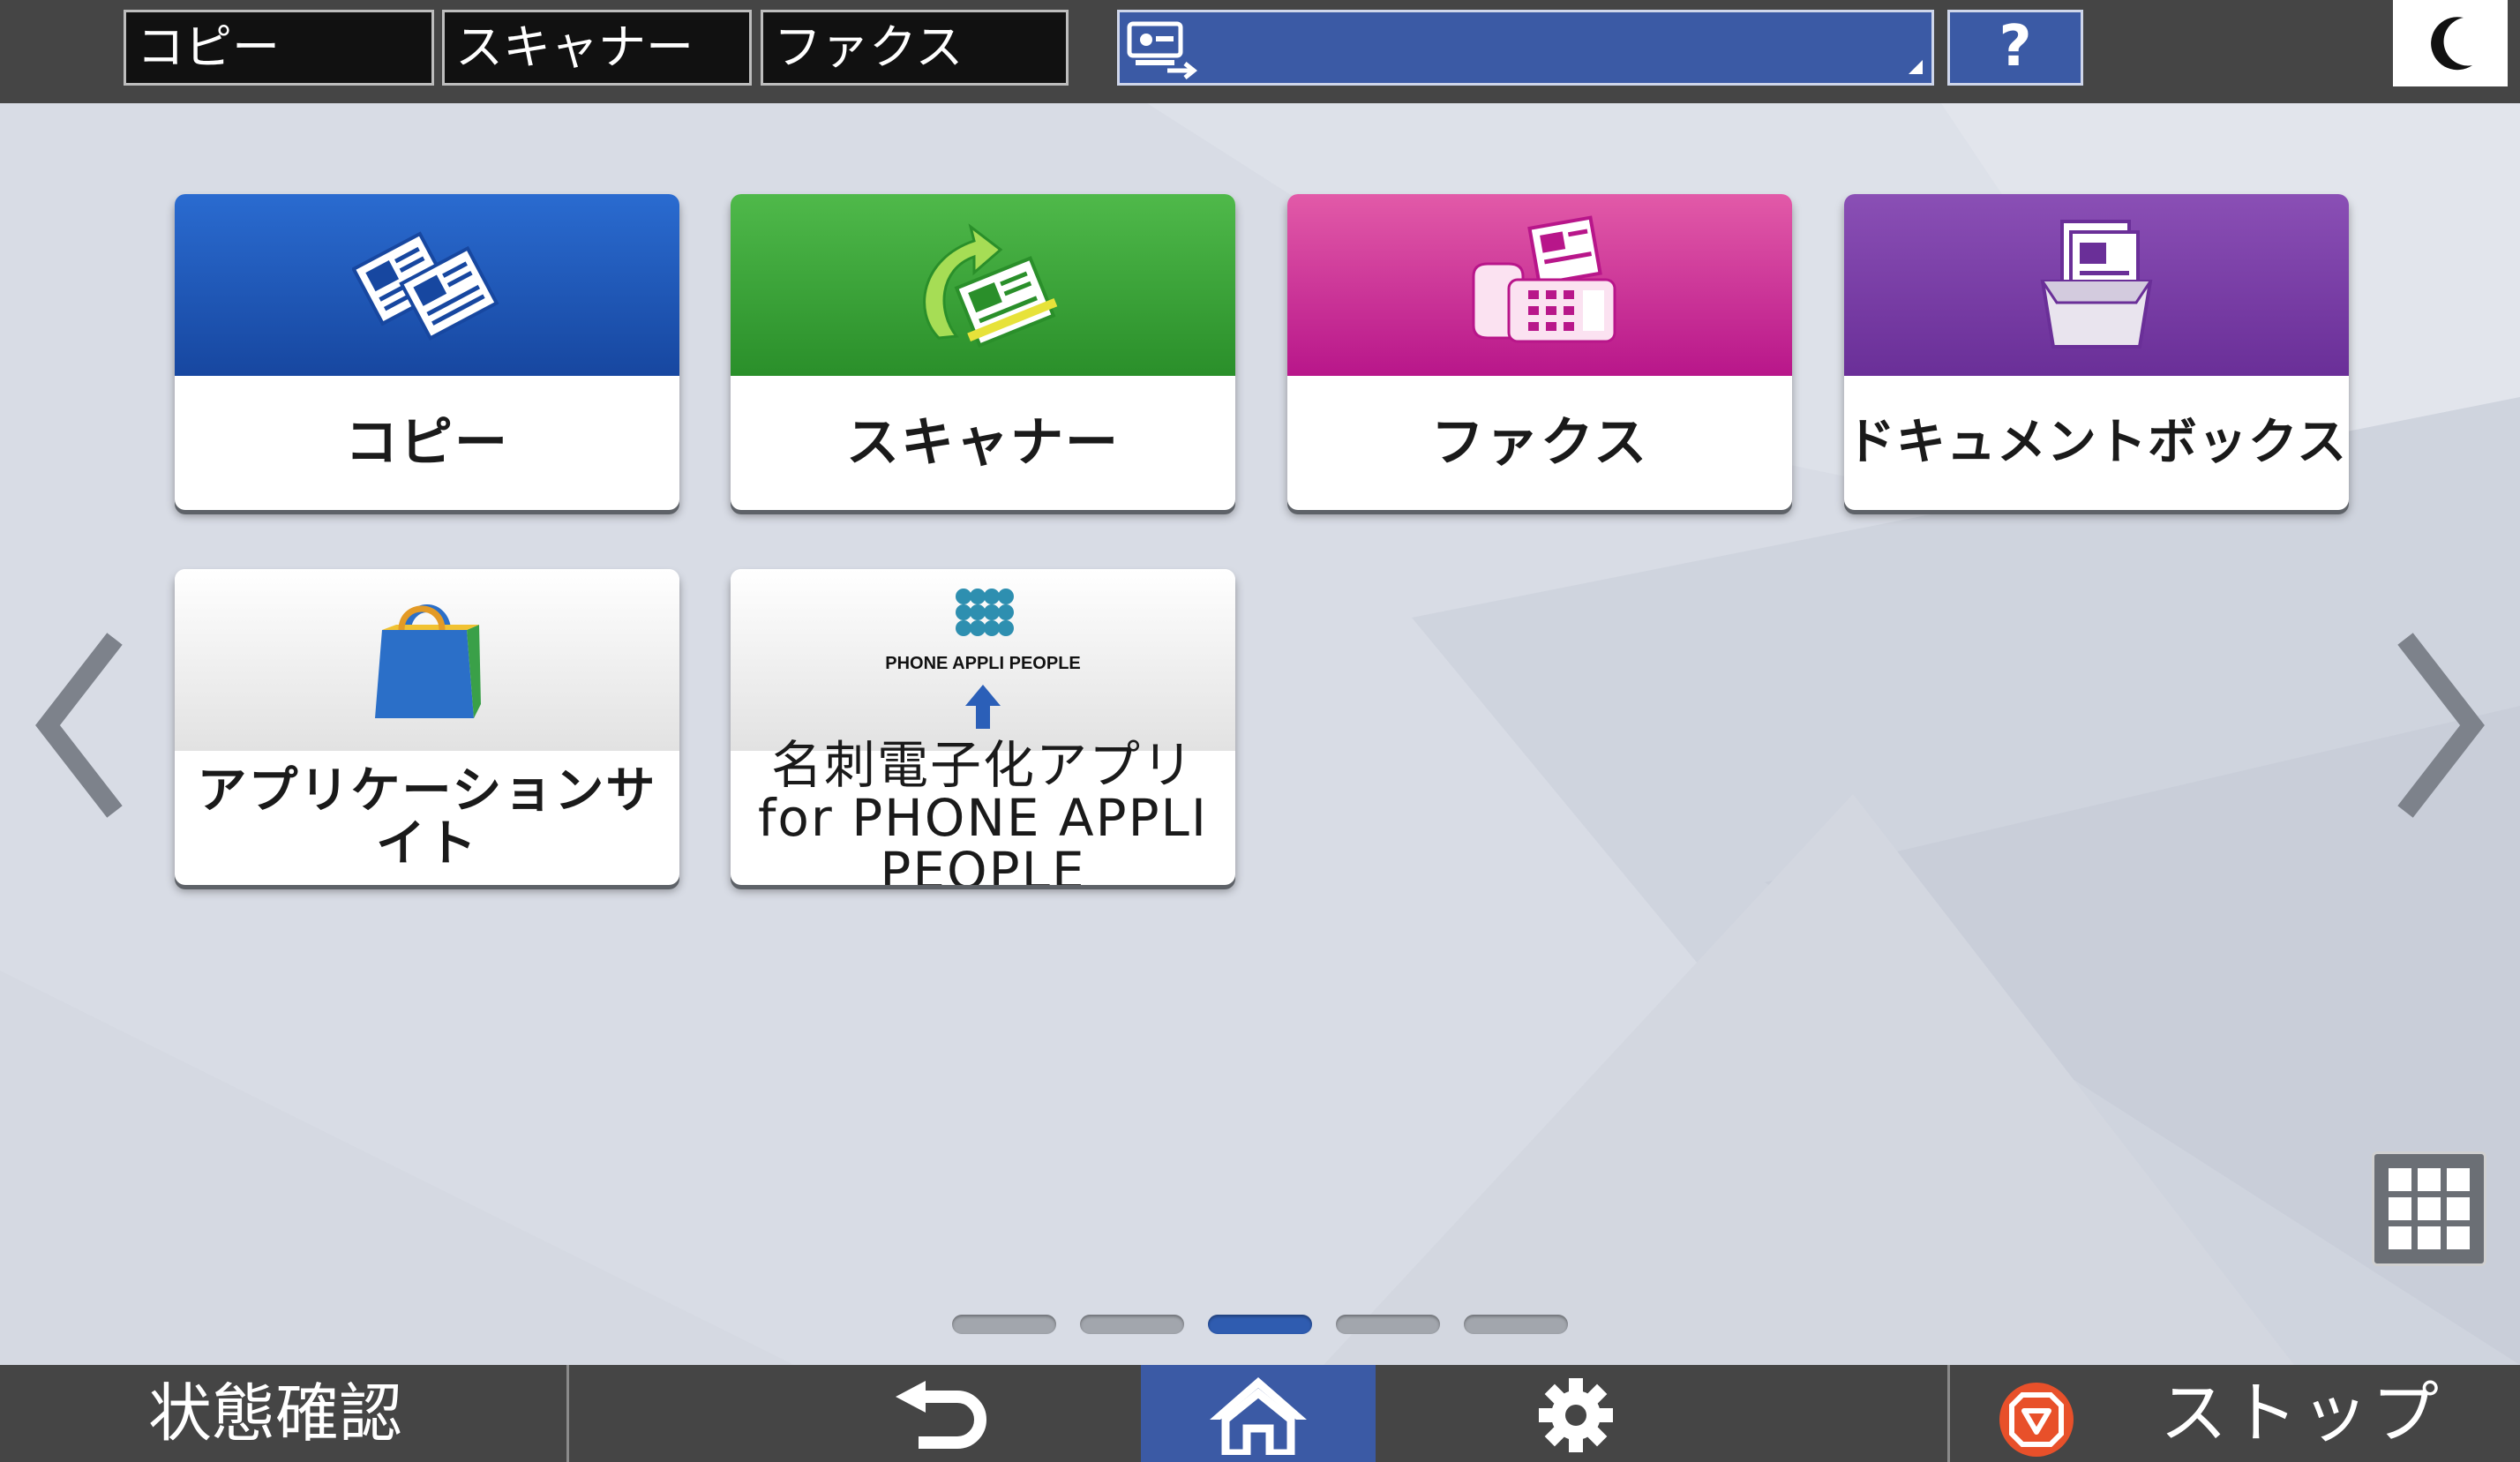  I want to click on grid-icon, so click(2429, 1208).